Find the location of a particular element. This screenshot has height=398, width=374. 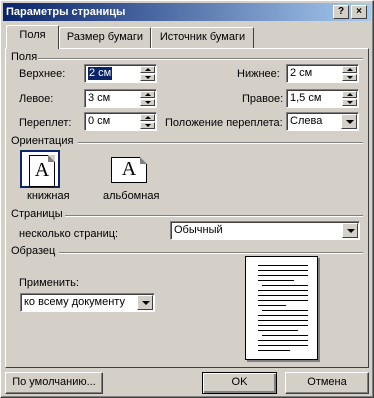

left-margin-value: 3 см is located at coordinates (99, 98).